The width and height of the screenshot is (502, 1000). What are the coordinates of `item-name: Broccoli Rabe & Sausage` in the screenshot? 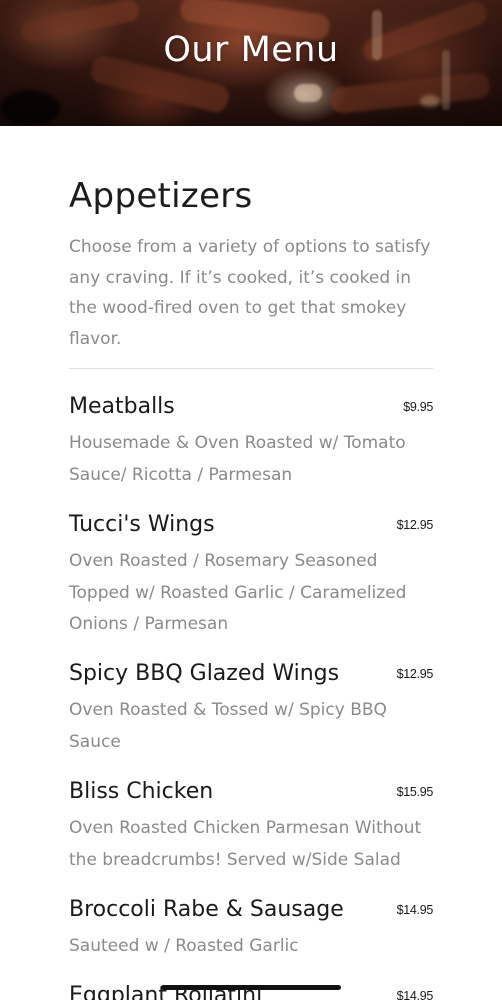 It's located at (206, 909).